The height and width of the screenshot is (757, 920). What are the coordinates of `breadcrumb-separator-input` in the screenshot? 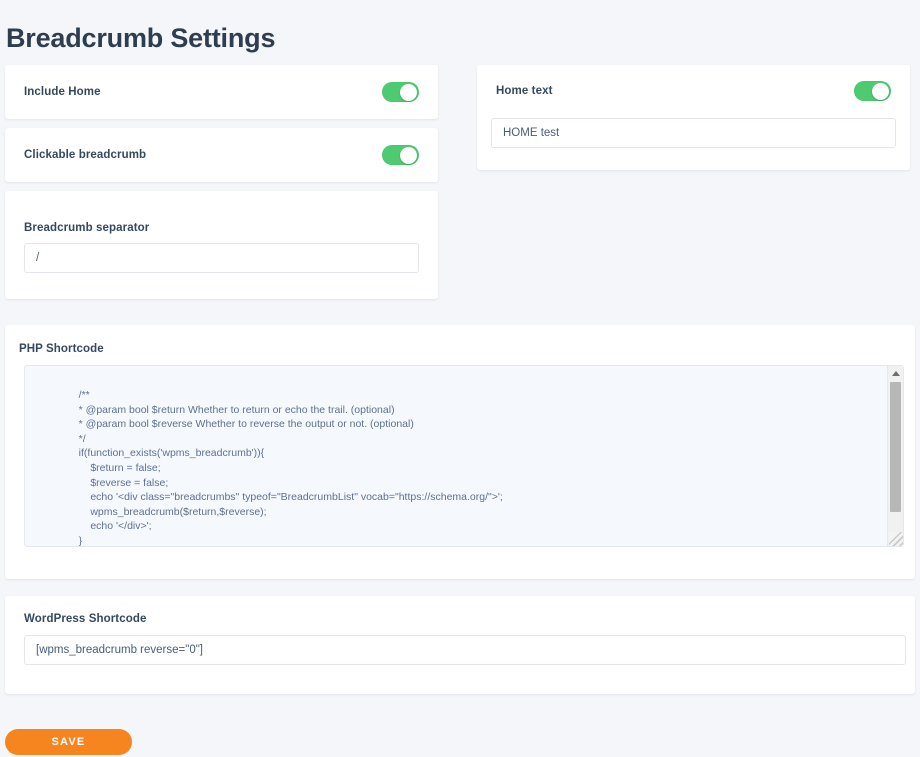 It's located at (221, 258).